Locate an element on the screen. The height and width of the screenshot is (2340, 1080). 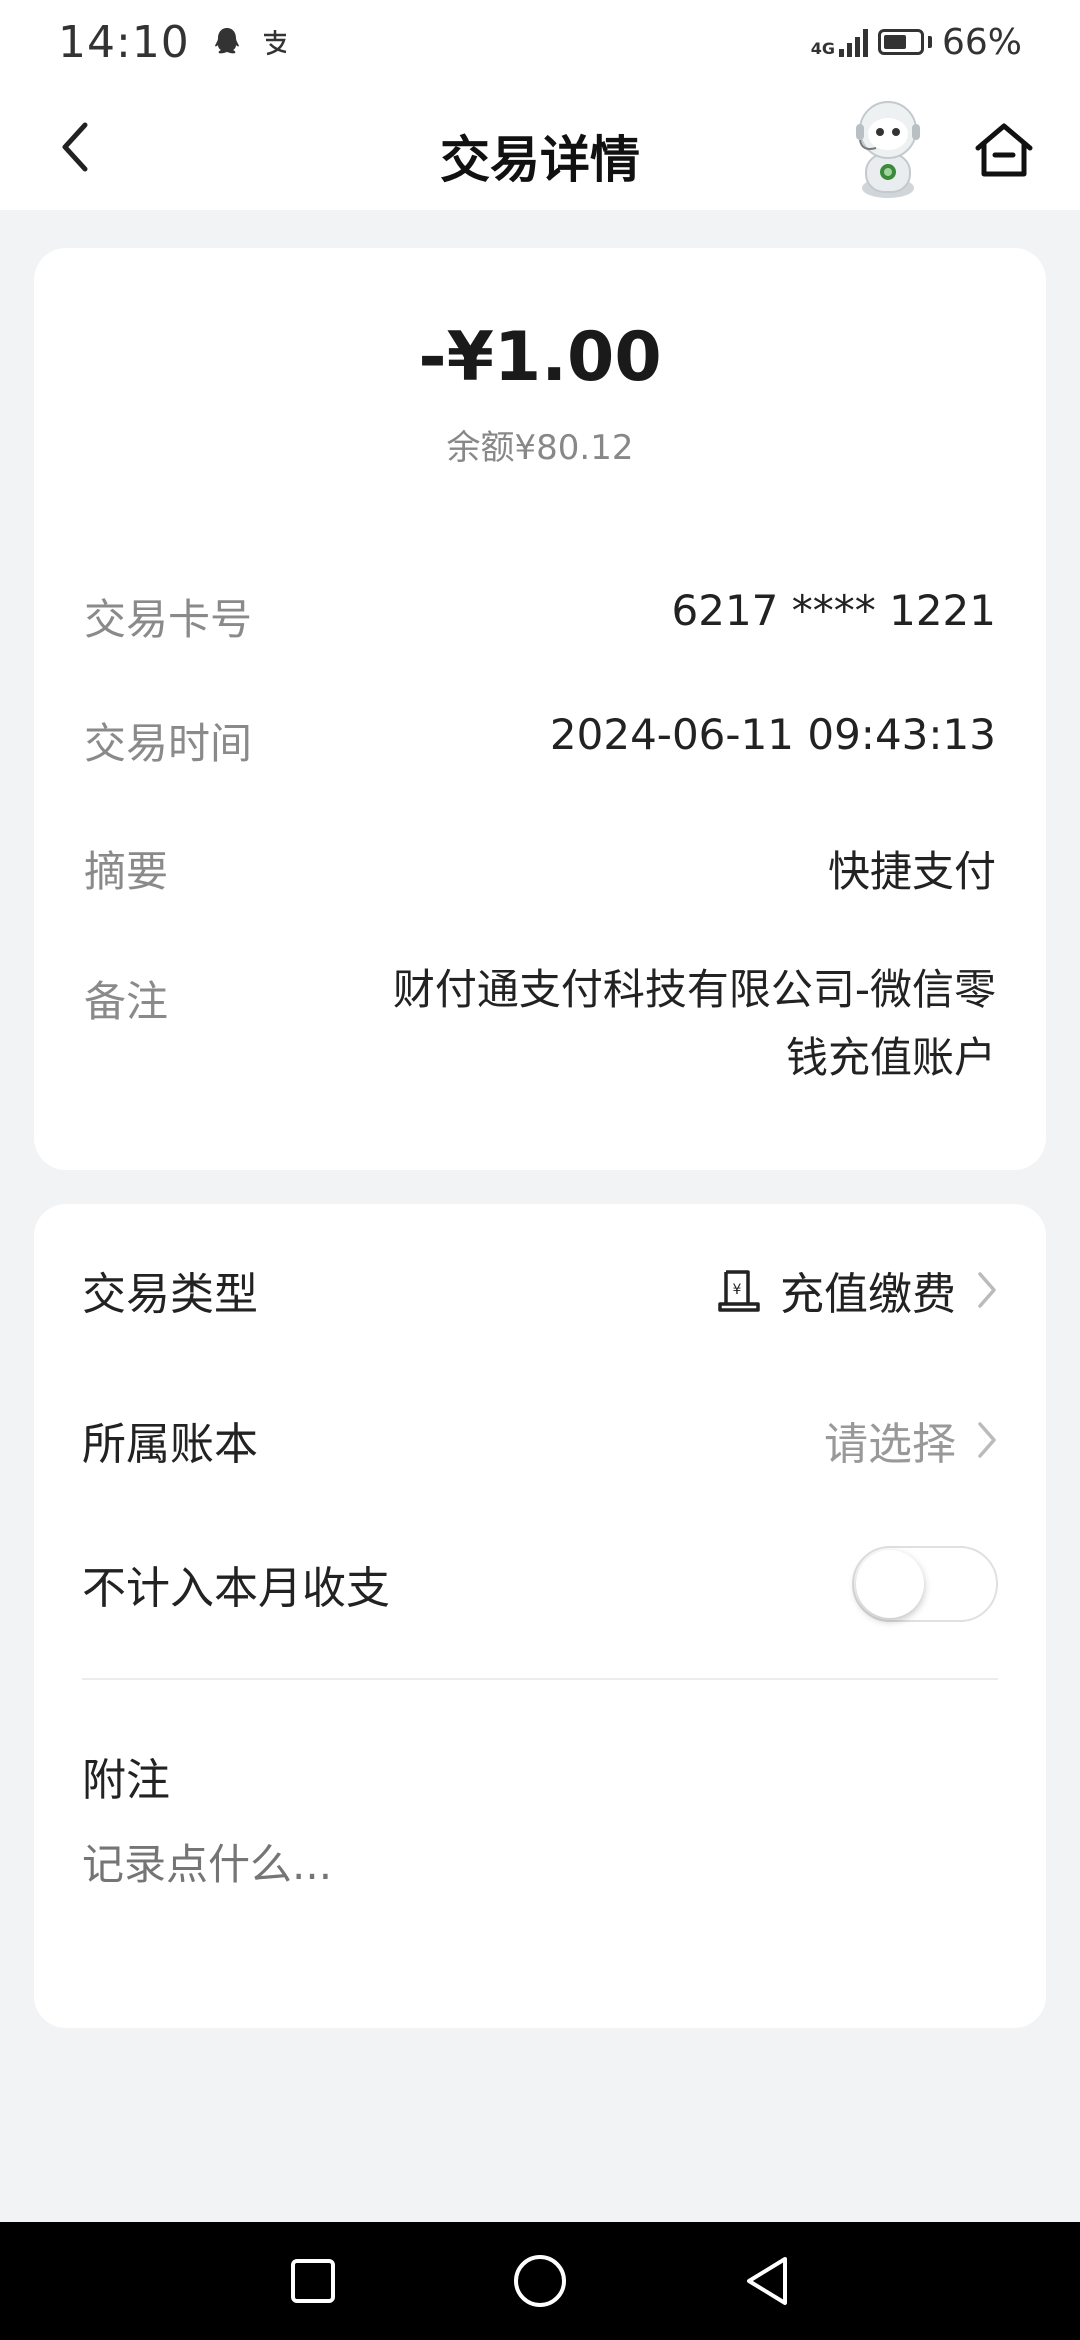
home-icon is located at coordinates (1004, 150).